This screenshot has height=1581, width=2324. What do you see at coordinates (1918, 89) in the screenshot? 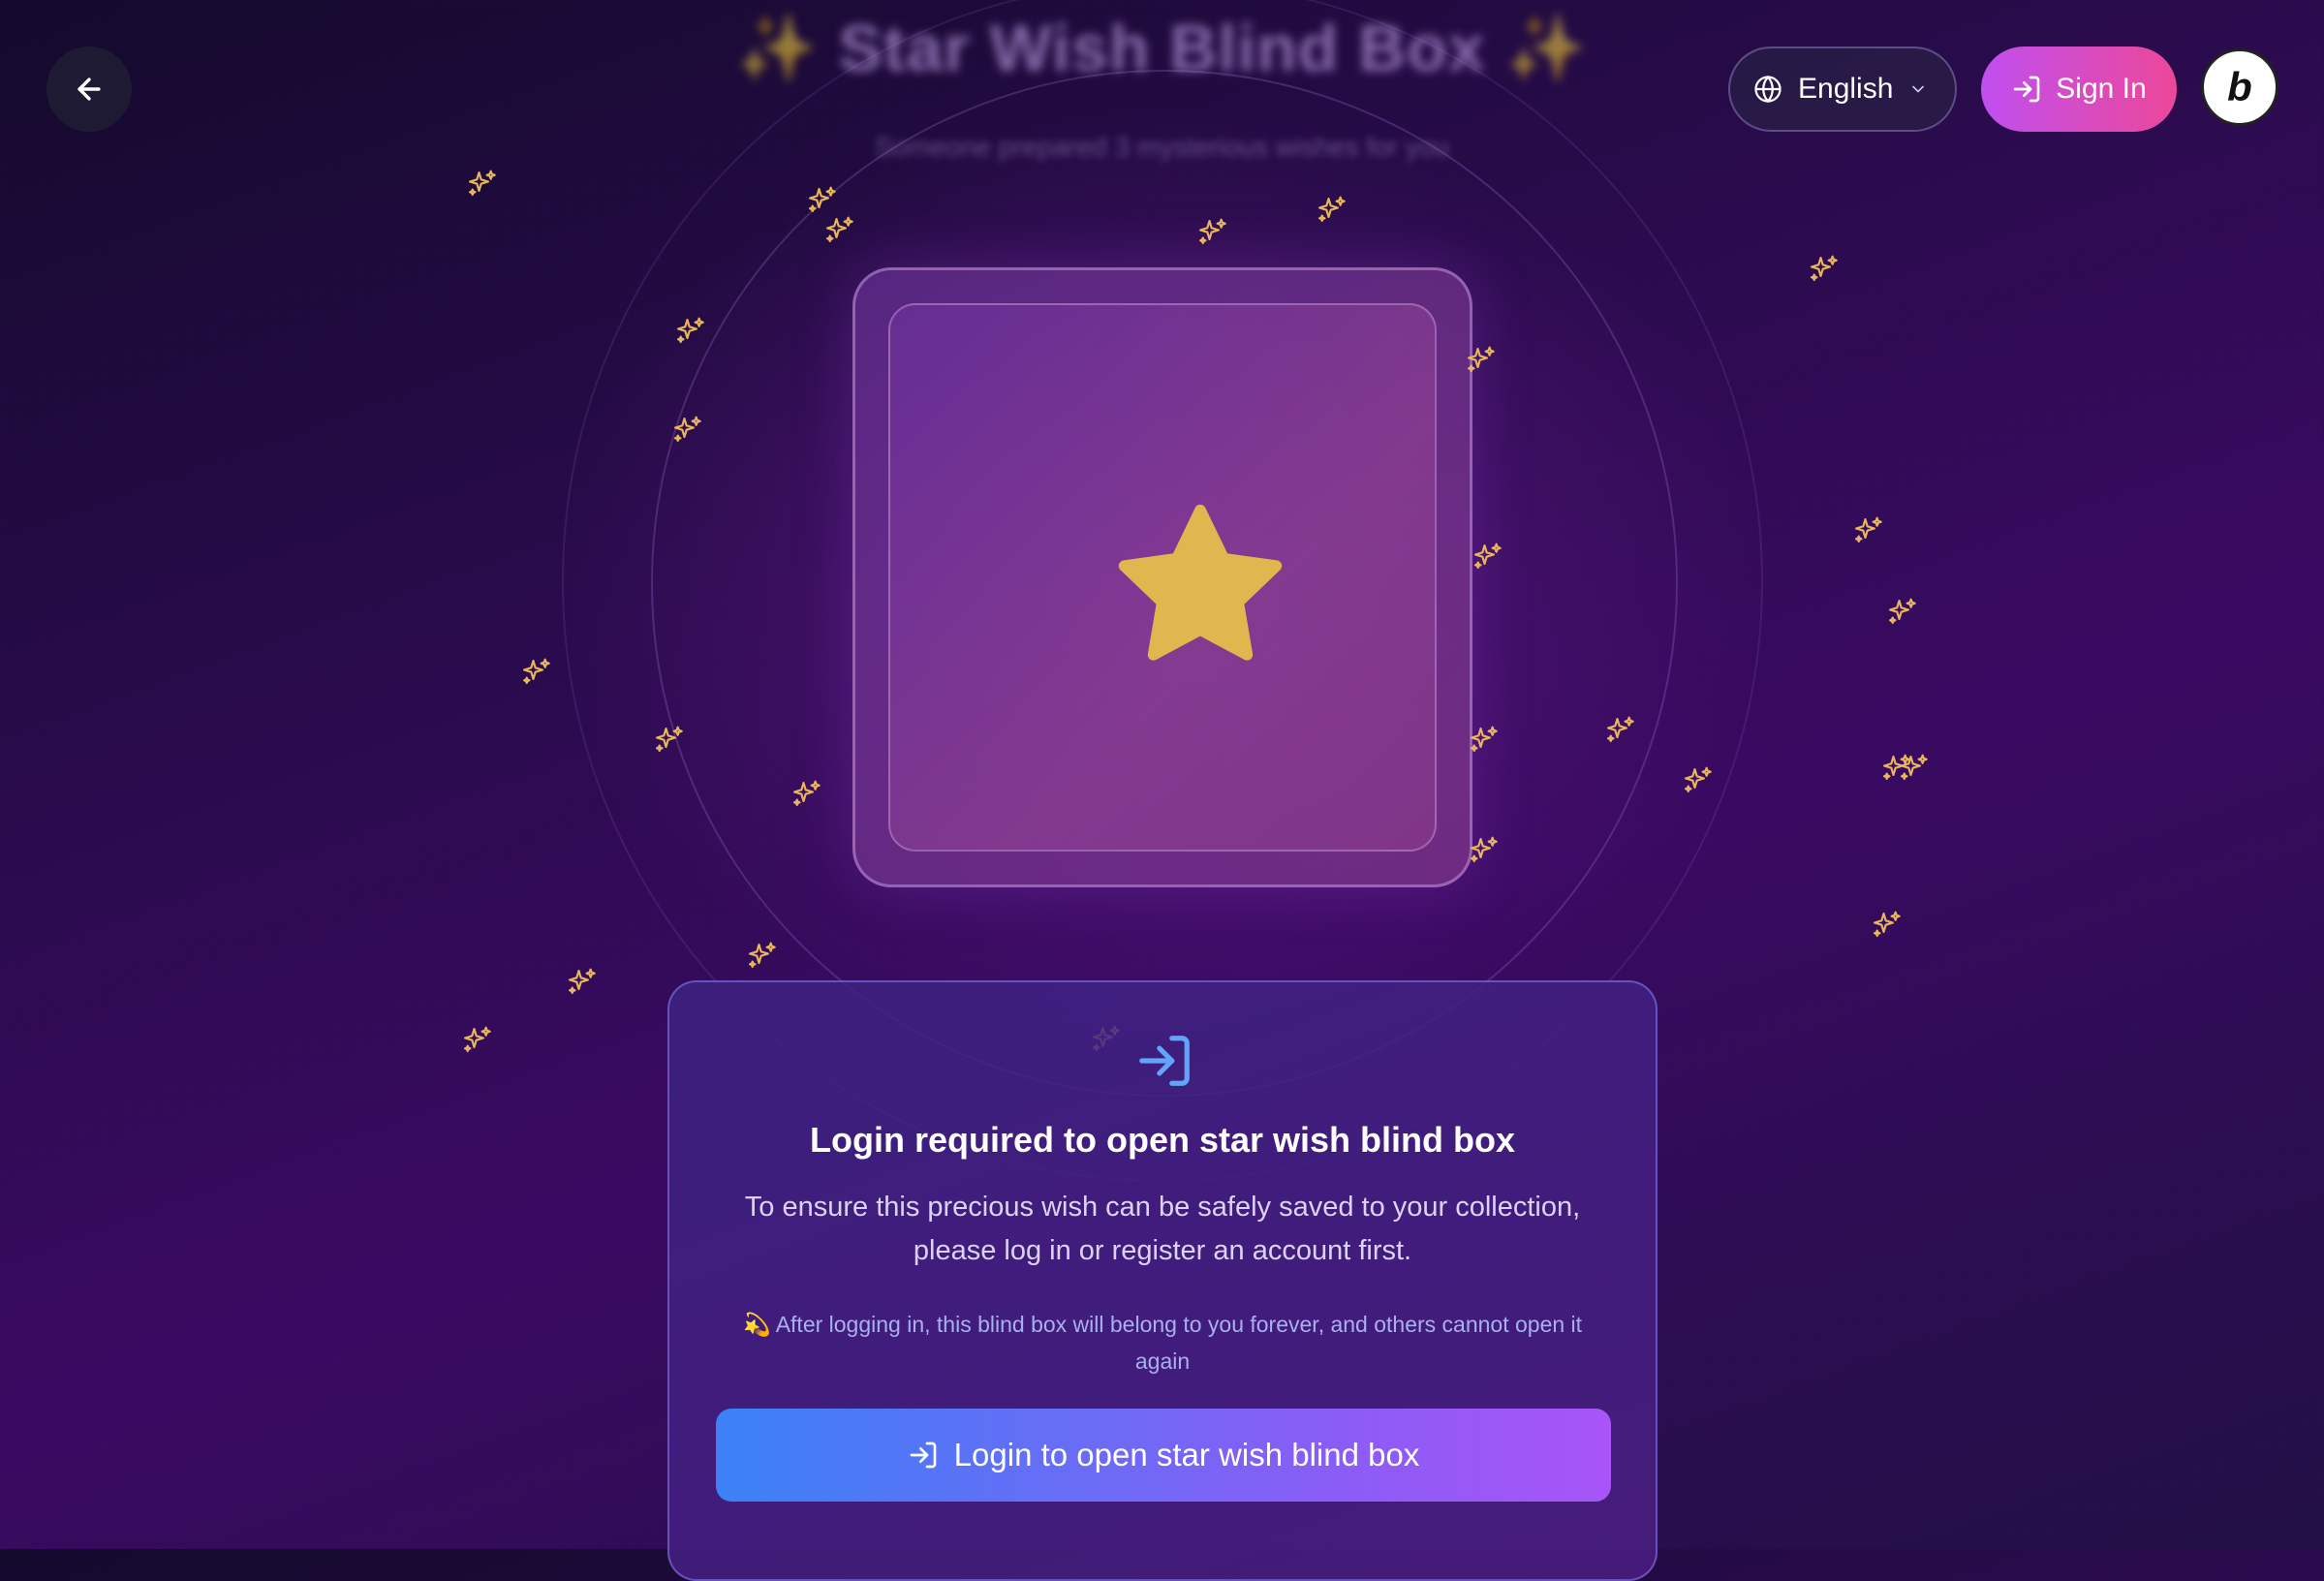
I see `chevron-down-icon` at bounding box center [1918, 89].